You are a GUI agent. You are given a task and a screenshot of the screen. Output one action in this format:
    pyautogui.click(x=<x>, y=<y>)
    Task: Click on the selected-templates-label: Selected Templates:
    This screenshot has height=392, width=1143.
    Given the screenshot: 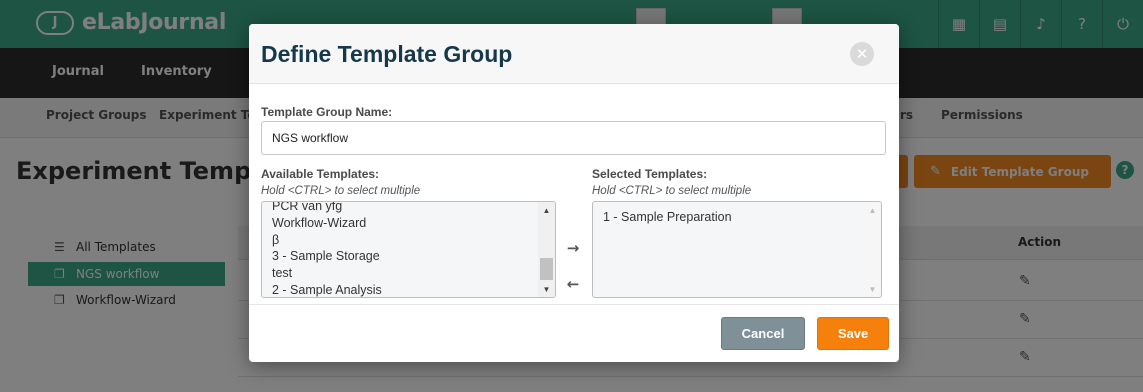 What is the action you would take?
    pyautogui.click(x=650, y=174)
    